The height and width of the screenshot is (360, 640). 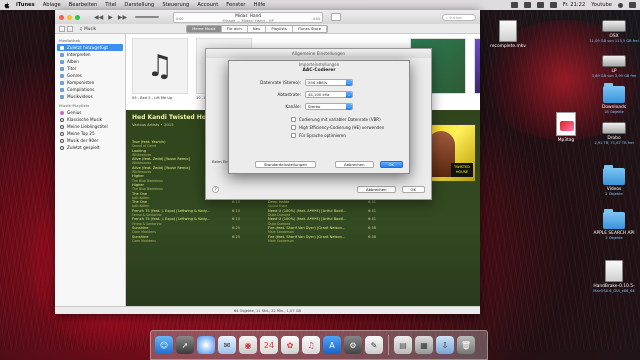 I want to click on desktop-icon-drive: Drobo 2,91 TB, 71,67 TB frei, so click(x=614, y=134).